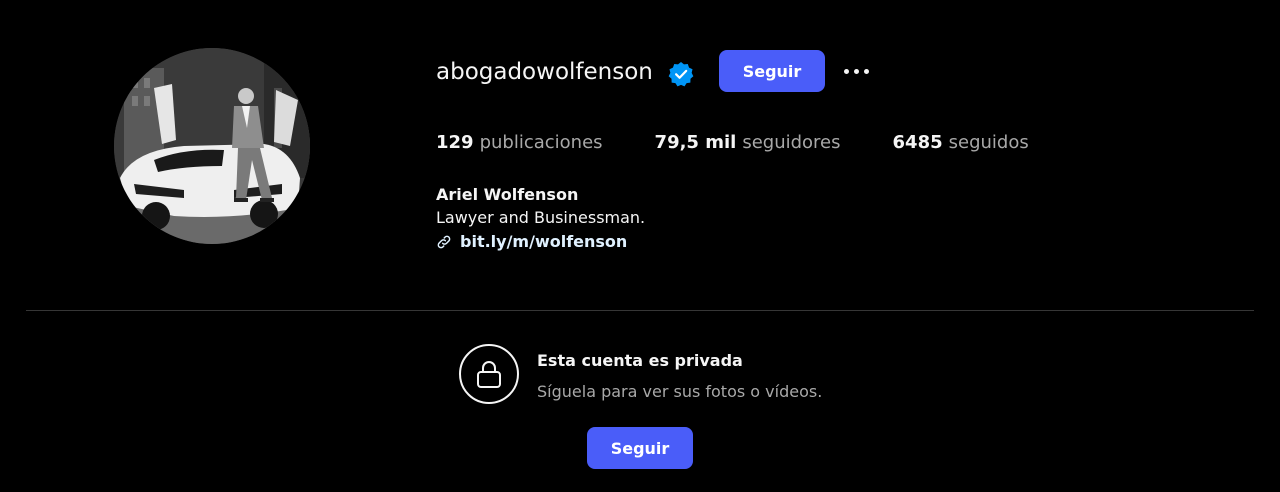  I want to click on following-label: seguidos, so click(988, 142).